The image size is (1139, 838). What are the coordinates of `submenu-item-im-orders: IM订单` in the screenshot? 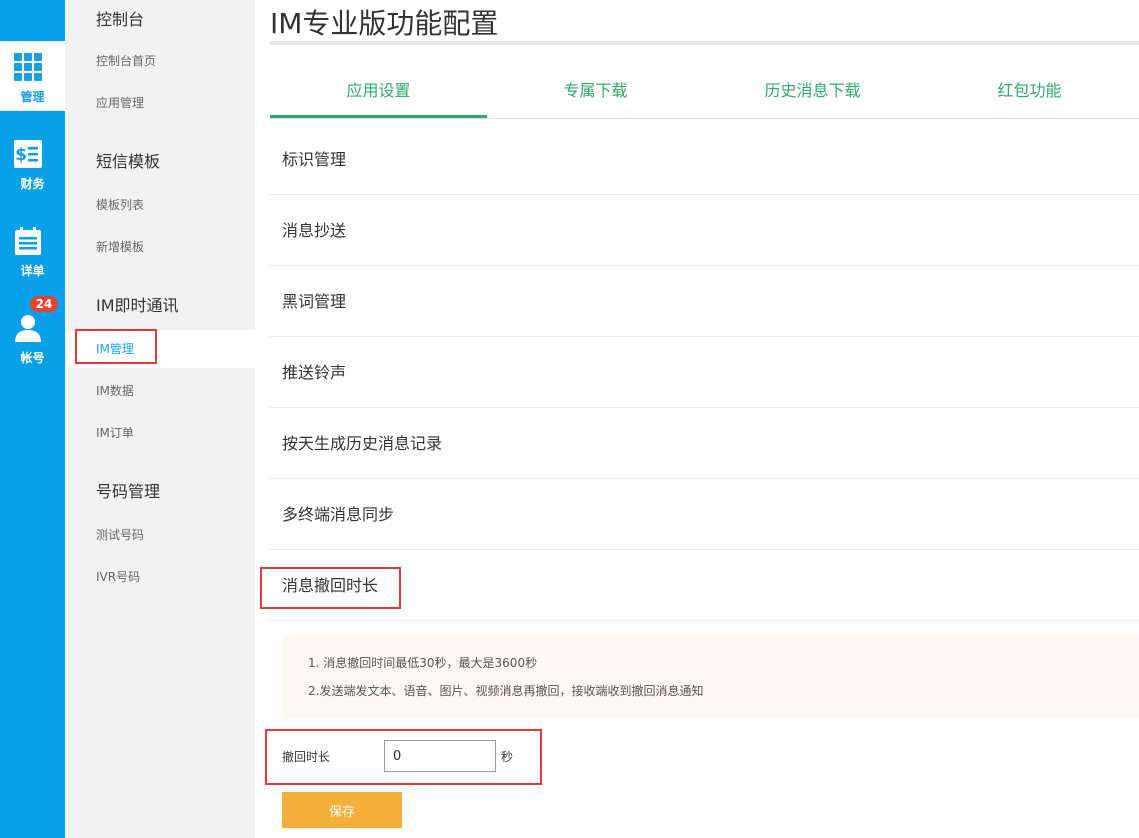 It's located at (160, 433).